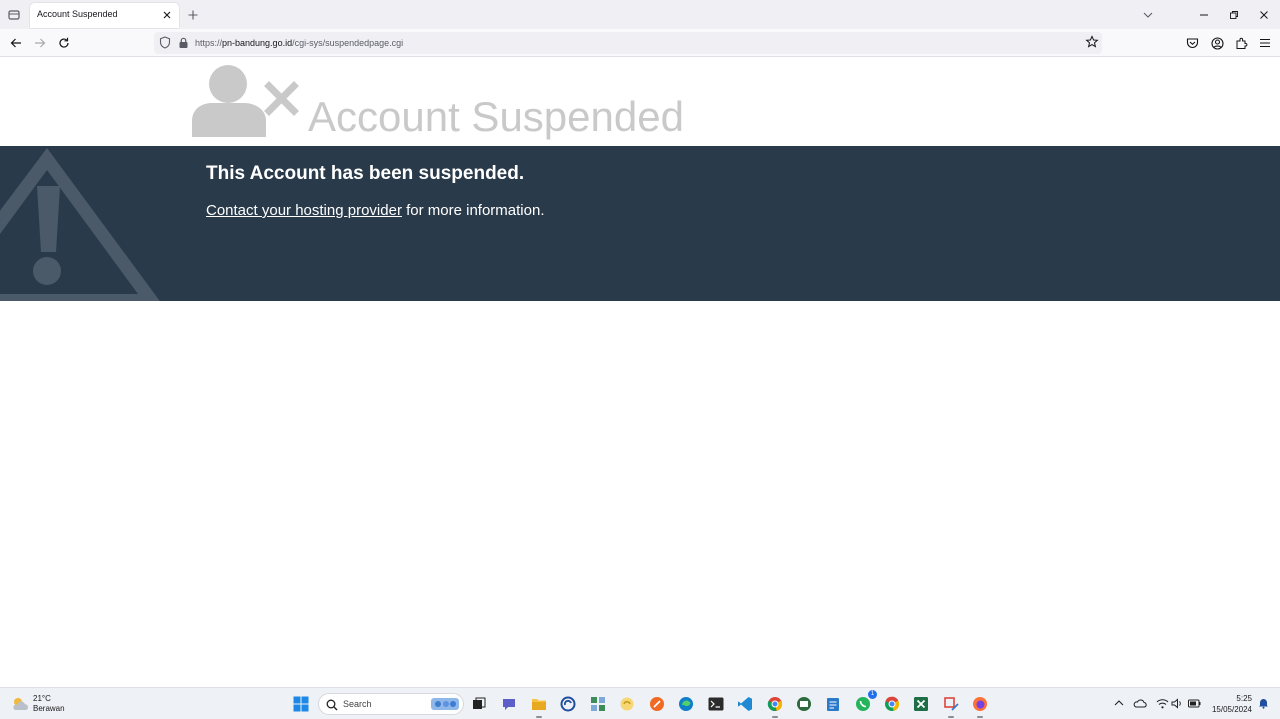 The width and height of the screenshot is (1280, 719). Describe the element at coordinates (64, 43) in the screenshot. I see `reload-icon` at that location.